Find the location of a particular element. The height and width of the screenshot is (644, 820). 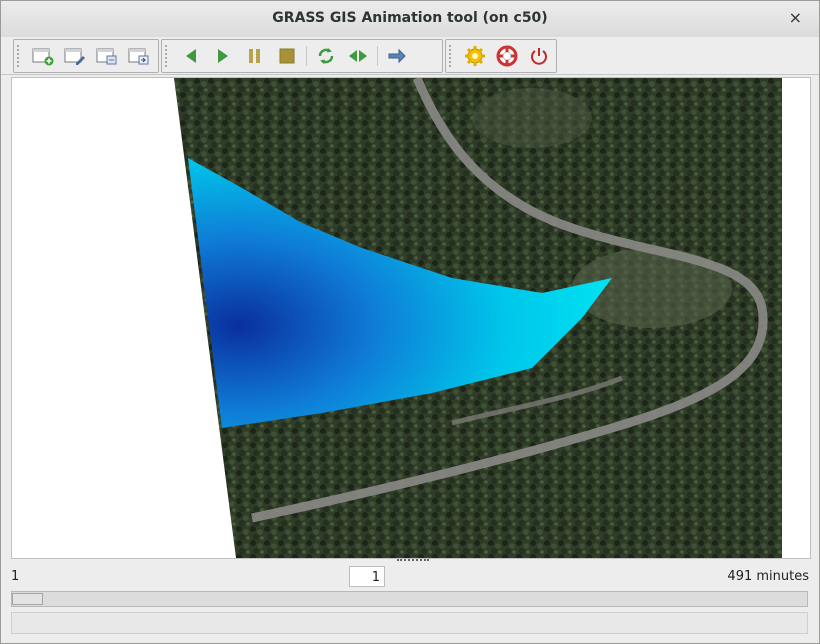

settings-icon is located at coordinates (475, 56).